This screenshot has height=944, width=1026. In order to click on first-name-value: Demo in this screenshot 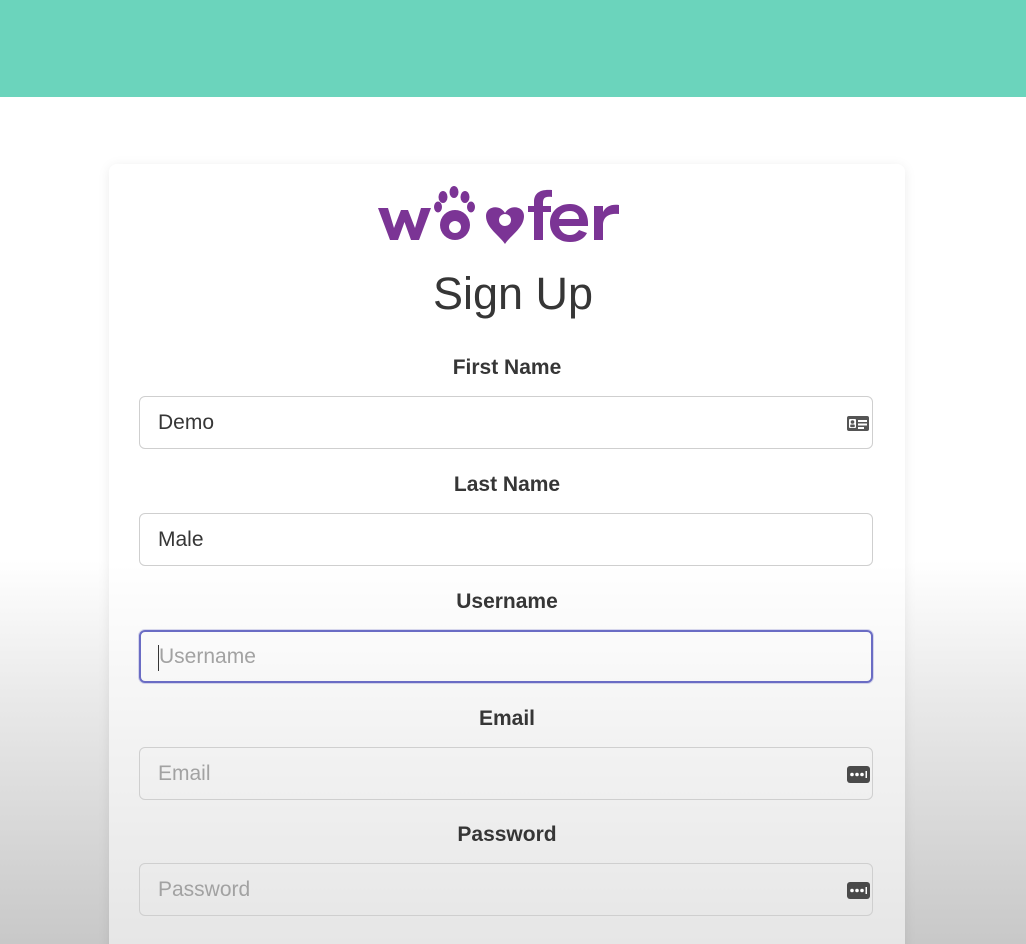, I will do `click(186, 422)`.